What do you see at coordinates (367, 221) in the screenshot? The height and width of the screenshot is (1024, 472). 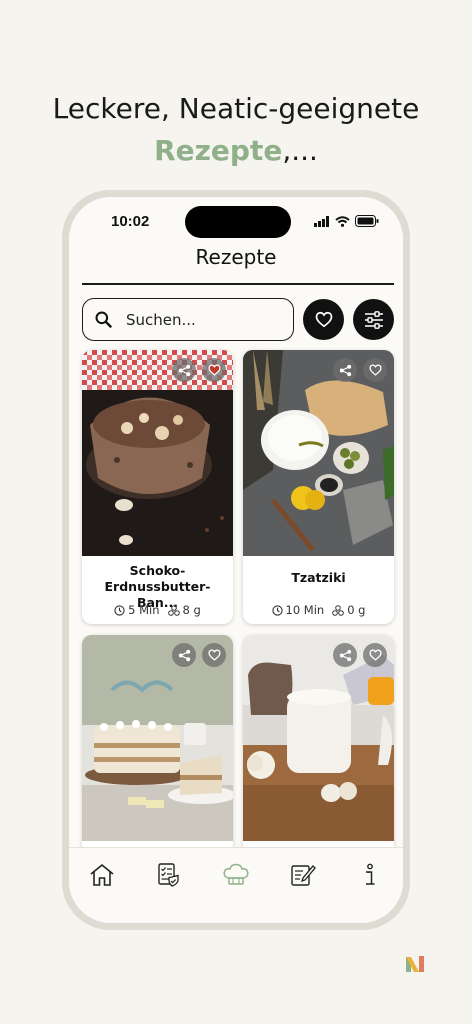 I see `battery-icon` at bounding box center [367, 221].